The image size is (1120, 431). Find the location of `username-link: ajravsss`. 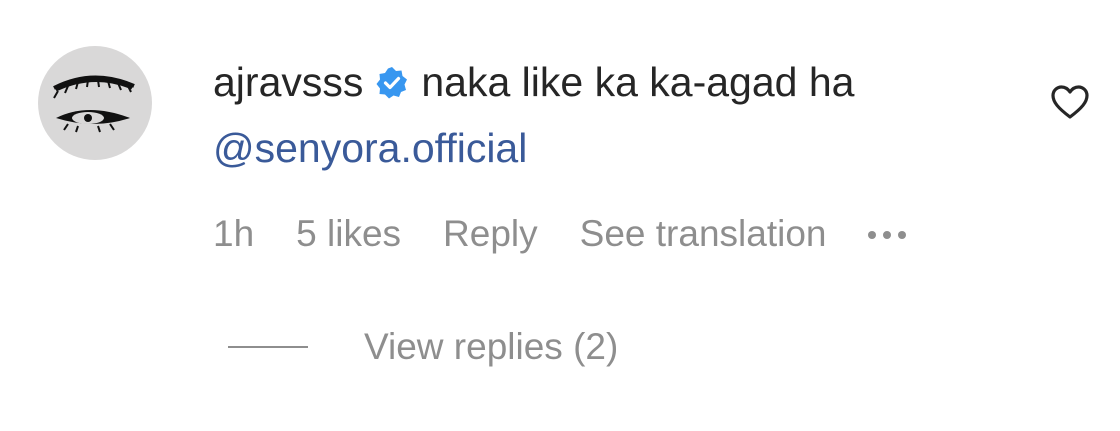

username-link: ajravsss is located at coordinates (288, 82).